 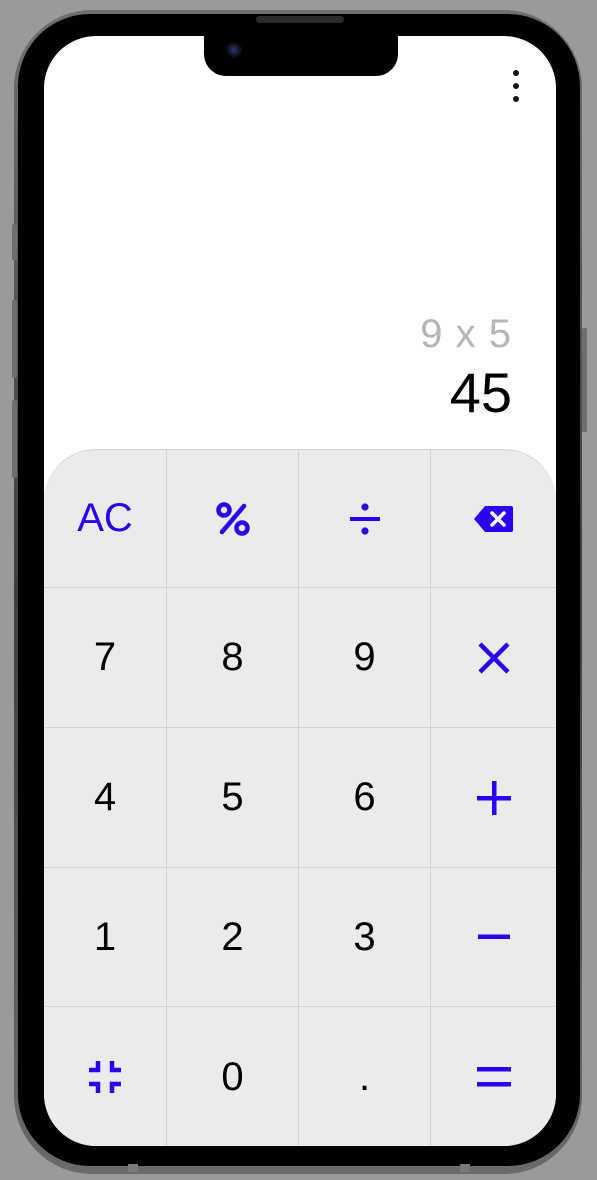 I want to click on backspace-button, so click(x=493, y=519).